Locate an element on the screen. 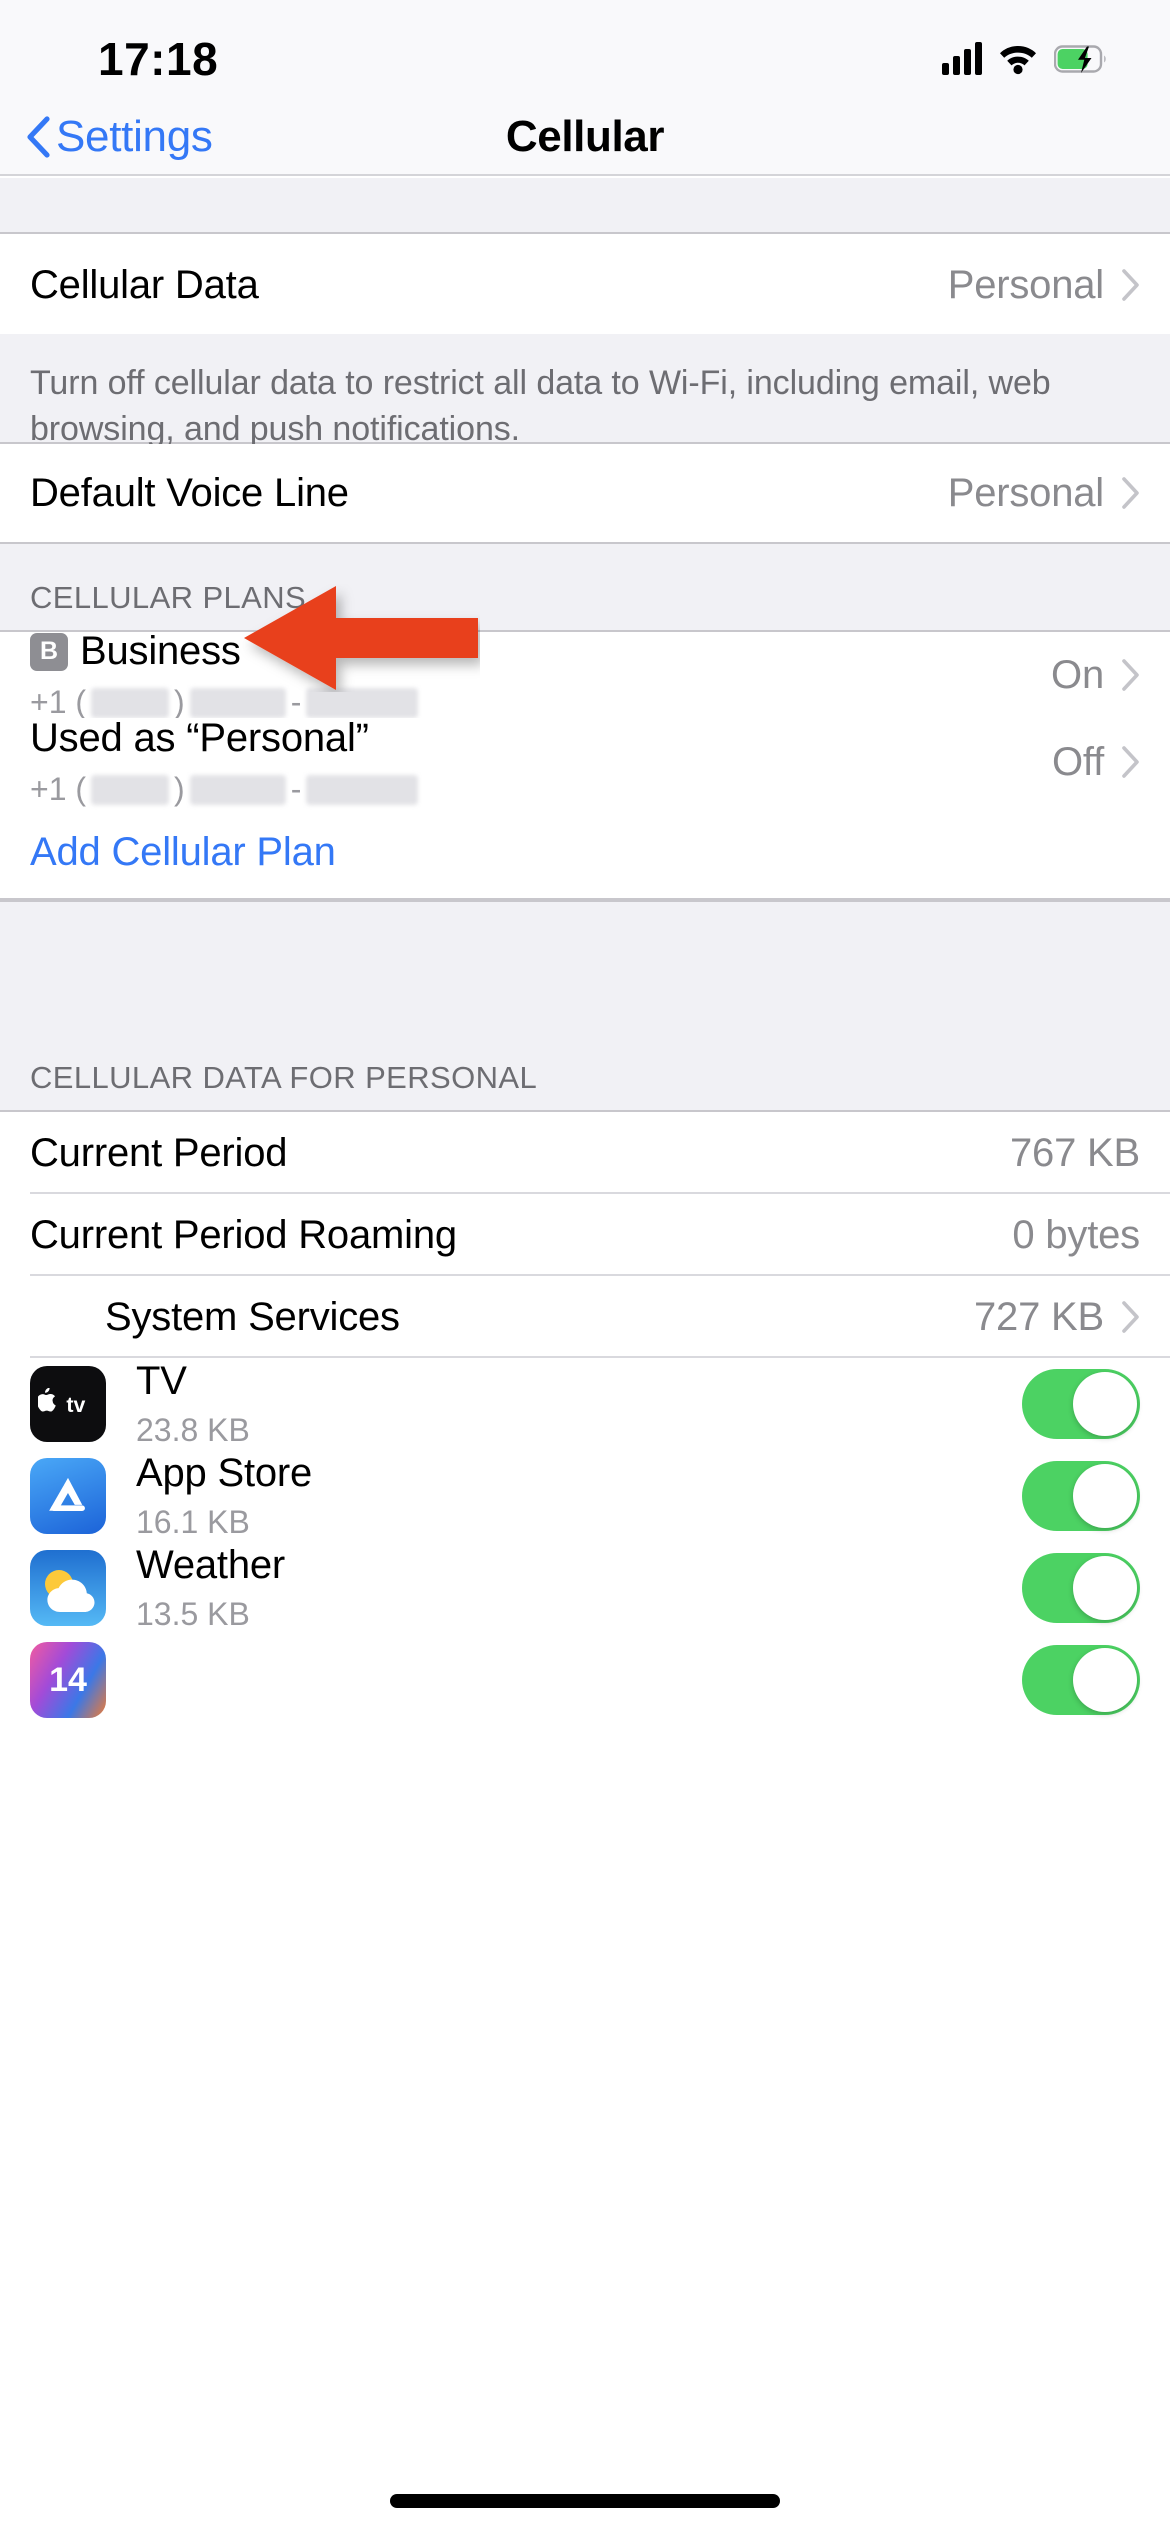 Image resolution: width=1170 pixels, height=2532 pixels. weather-glyph is located at coordinates (70, 1591).